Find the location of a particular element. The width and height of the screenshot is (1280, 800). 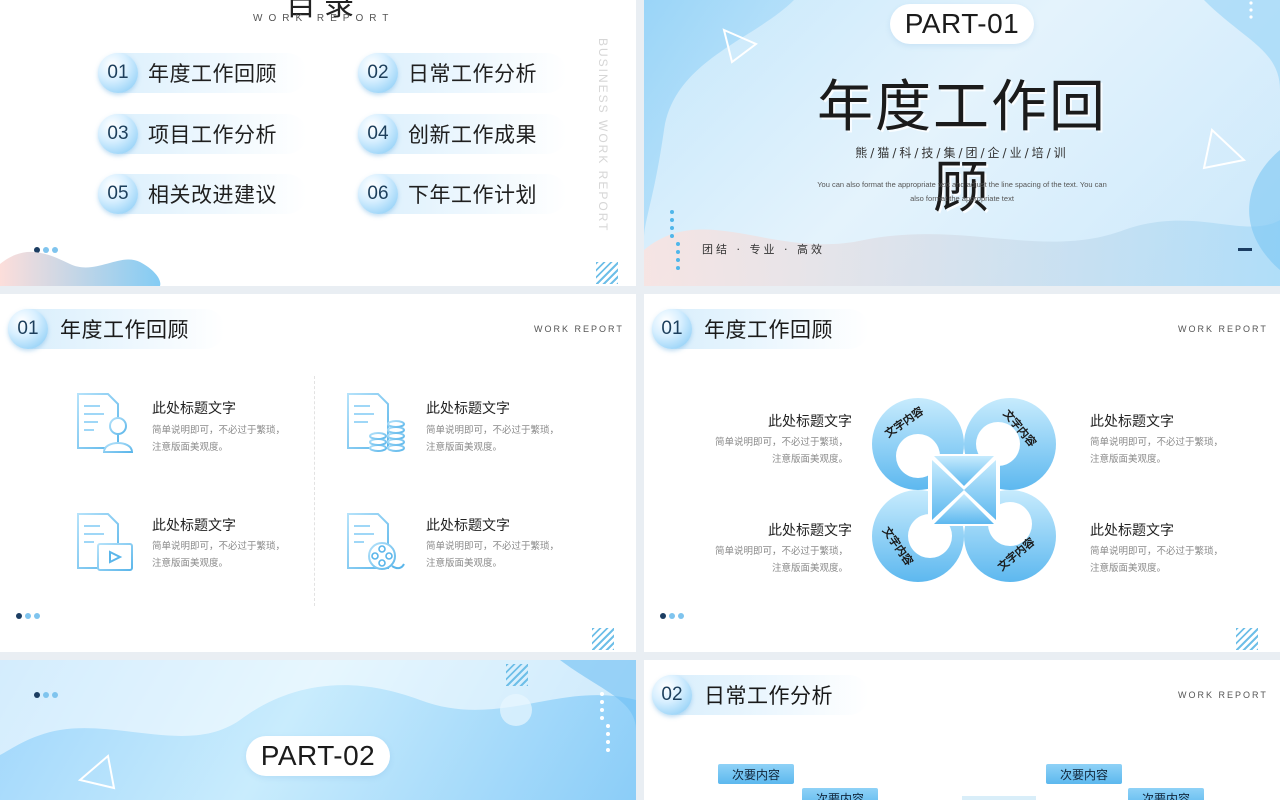

toc-label: 相关改进建议 is located at coordinates (212, 195).